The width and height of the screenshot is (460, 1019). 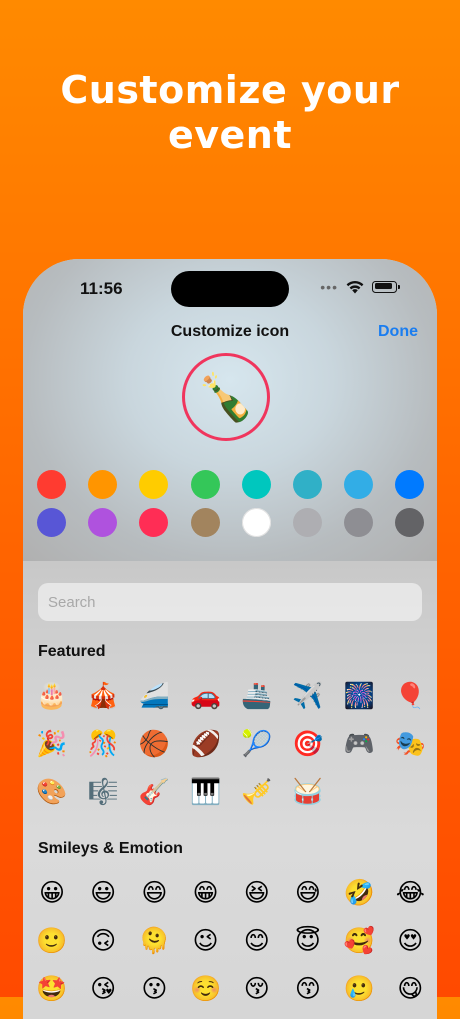 I want to click on emoji-option: 😙, so click(x=308, y=989).